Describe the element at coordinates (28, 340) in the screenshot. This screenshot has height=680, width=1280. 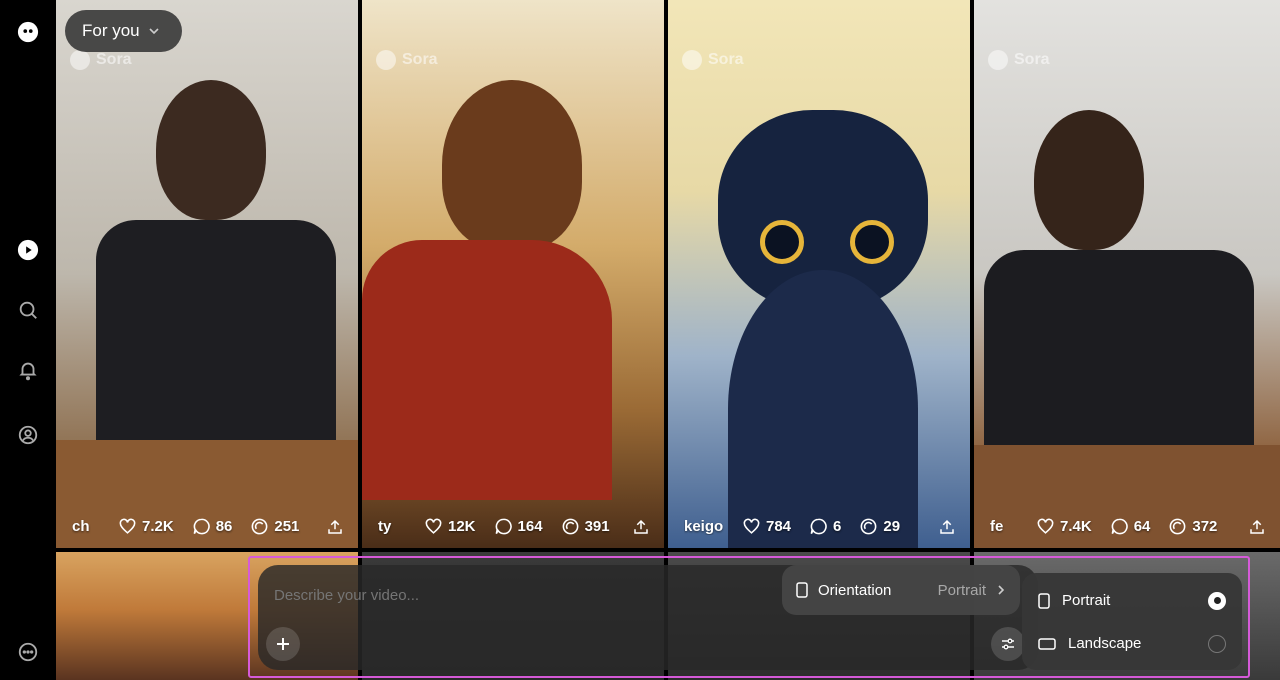
I see `sidebar` at that location.